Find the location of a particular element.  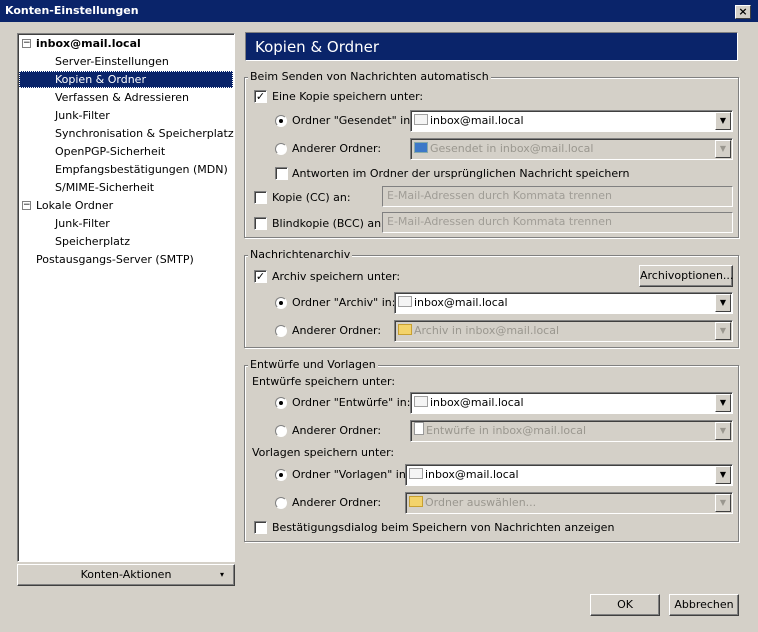

drafts-other-label: Anderer Ordner: is located at coordinates (337, 430).